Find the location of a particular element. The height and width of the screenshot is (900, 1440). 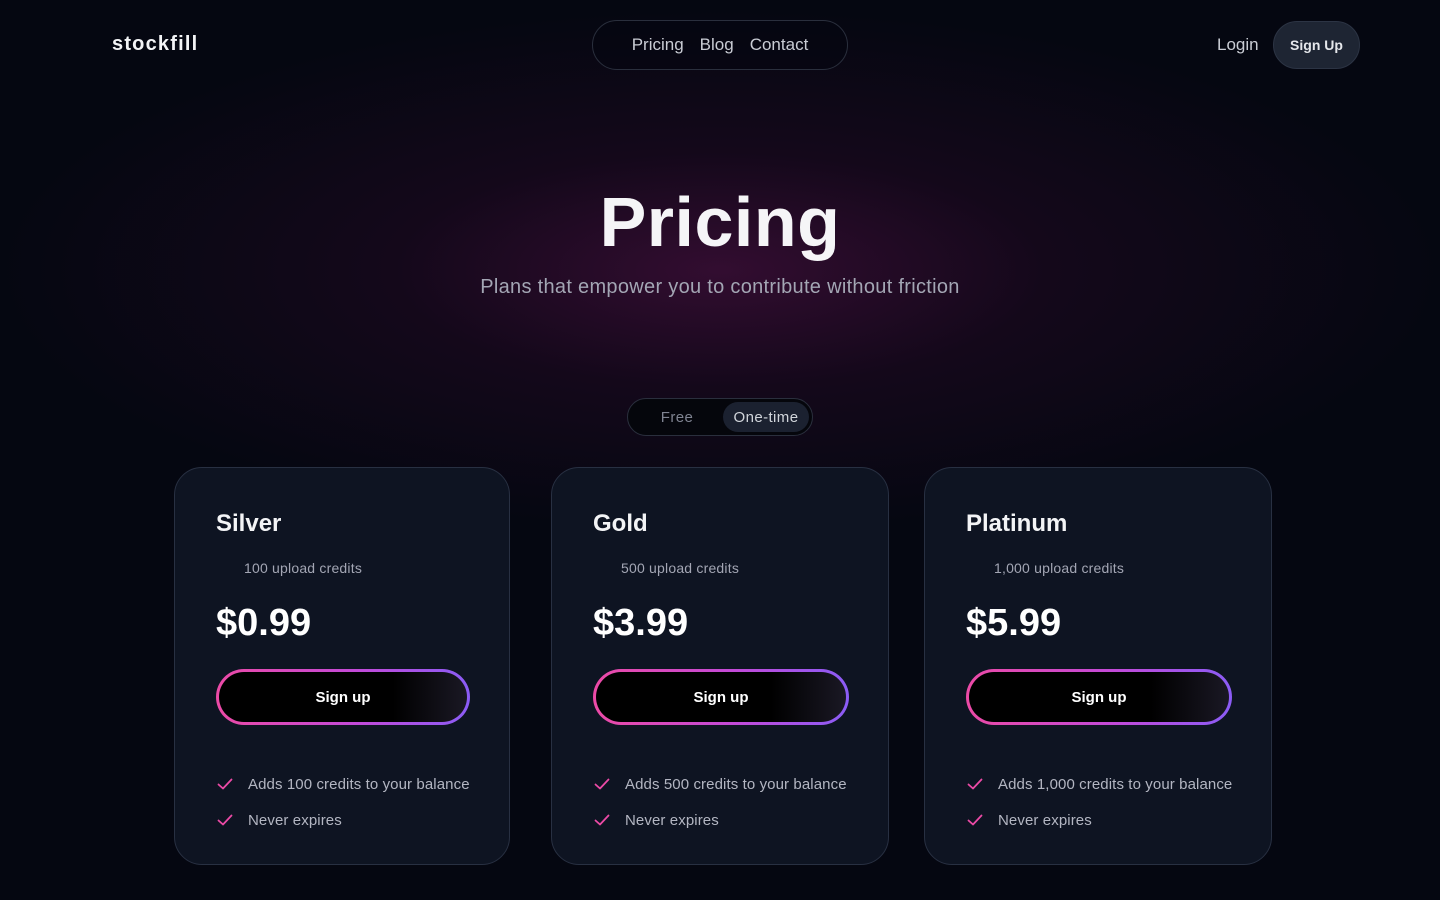

plan-credits: 1,000 upload credits is located at coordinates (1059, 568).